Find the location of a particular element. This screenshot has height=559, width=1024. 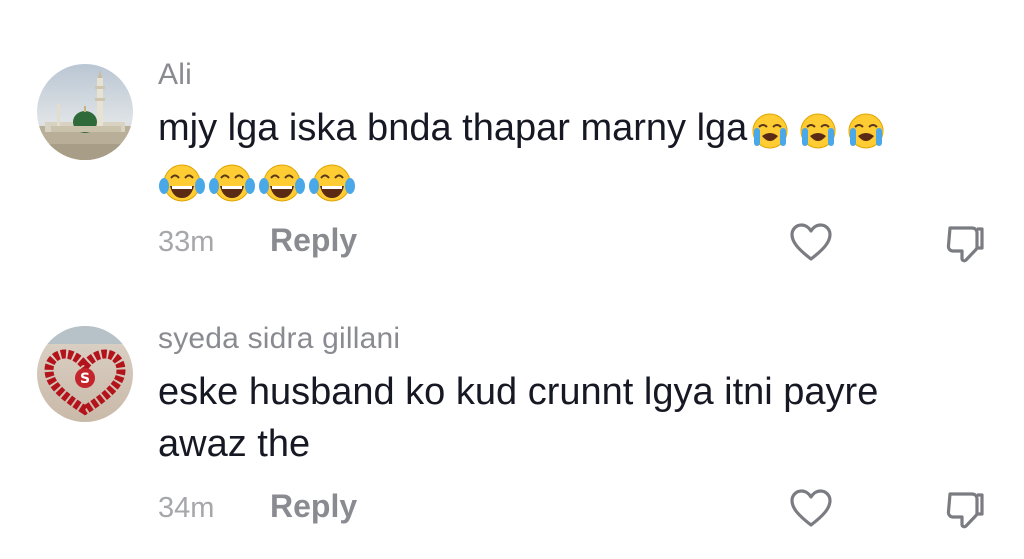

mosque-avatar-image is located at coordinates (85, 112).